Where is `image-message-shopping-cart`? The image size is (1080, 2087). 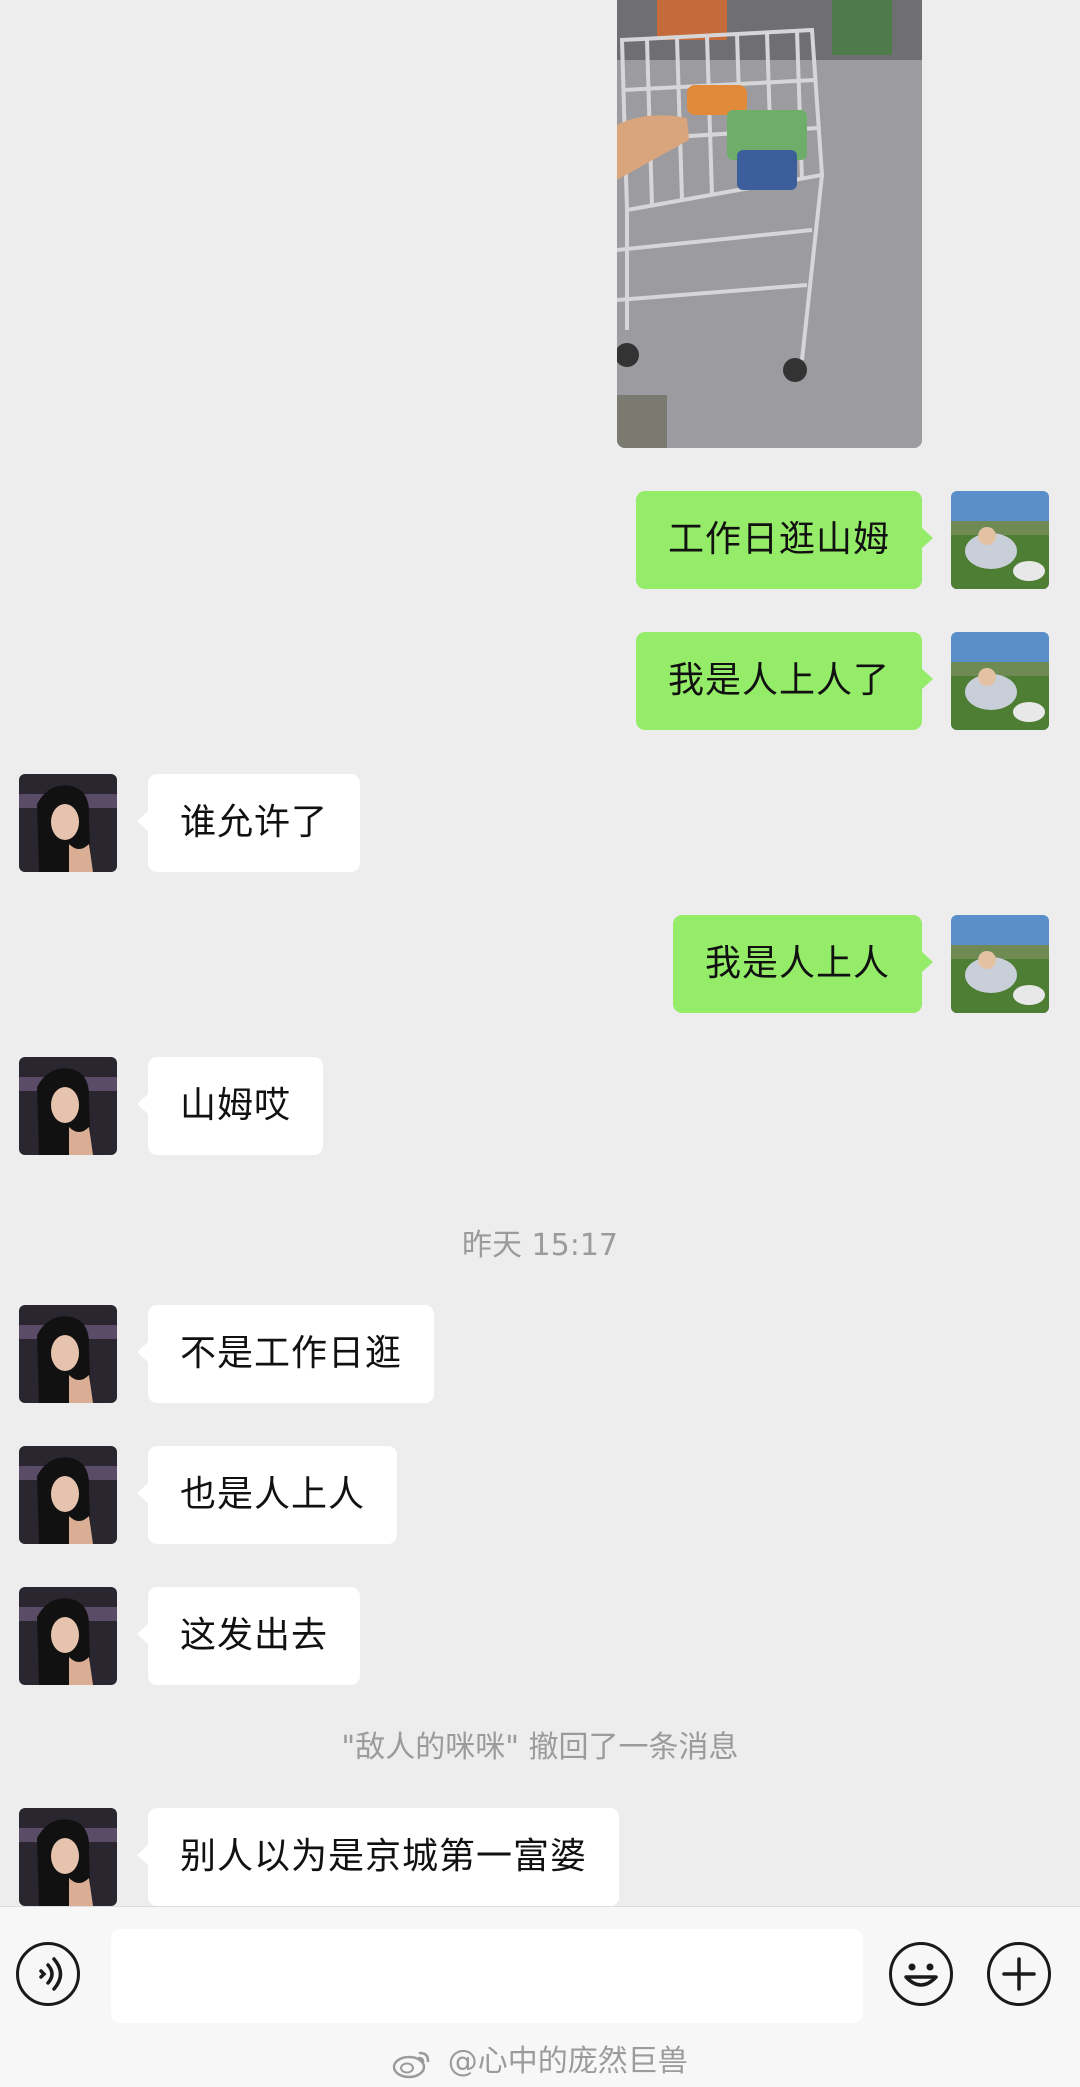 image-message-shopping-cart is located at coordinates (769, 224).